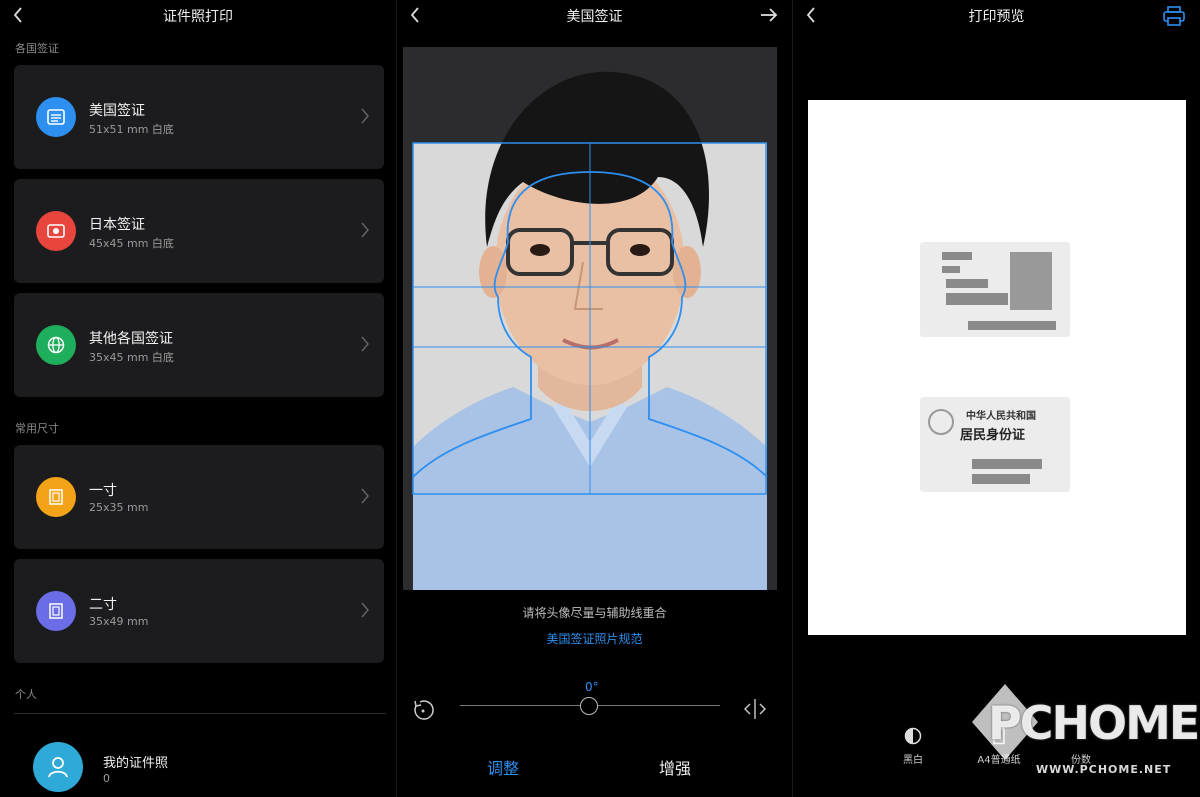 This screenshot has height=797, width=1200. I want to click on card-one-inch: 一寸 25x35 mm, so click(199, 497).